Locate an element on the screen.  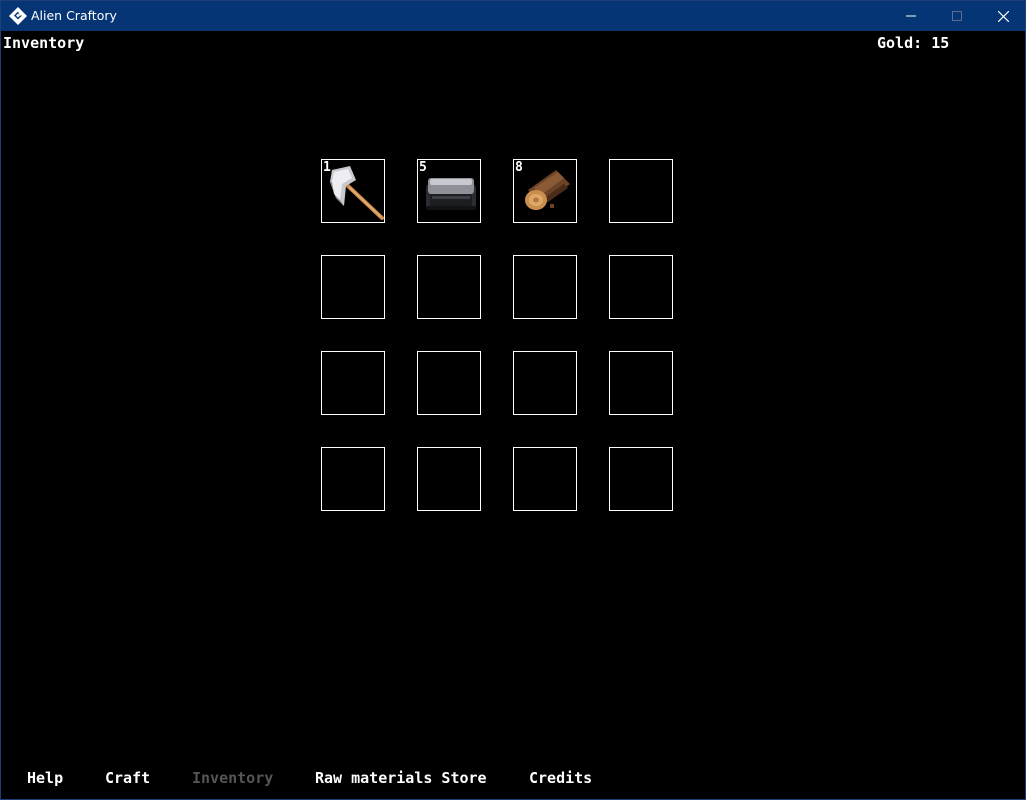
gold-label: Gold: is located at coordinates (900, 43).